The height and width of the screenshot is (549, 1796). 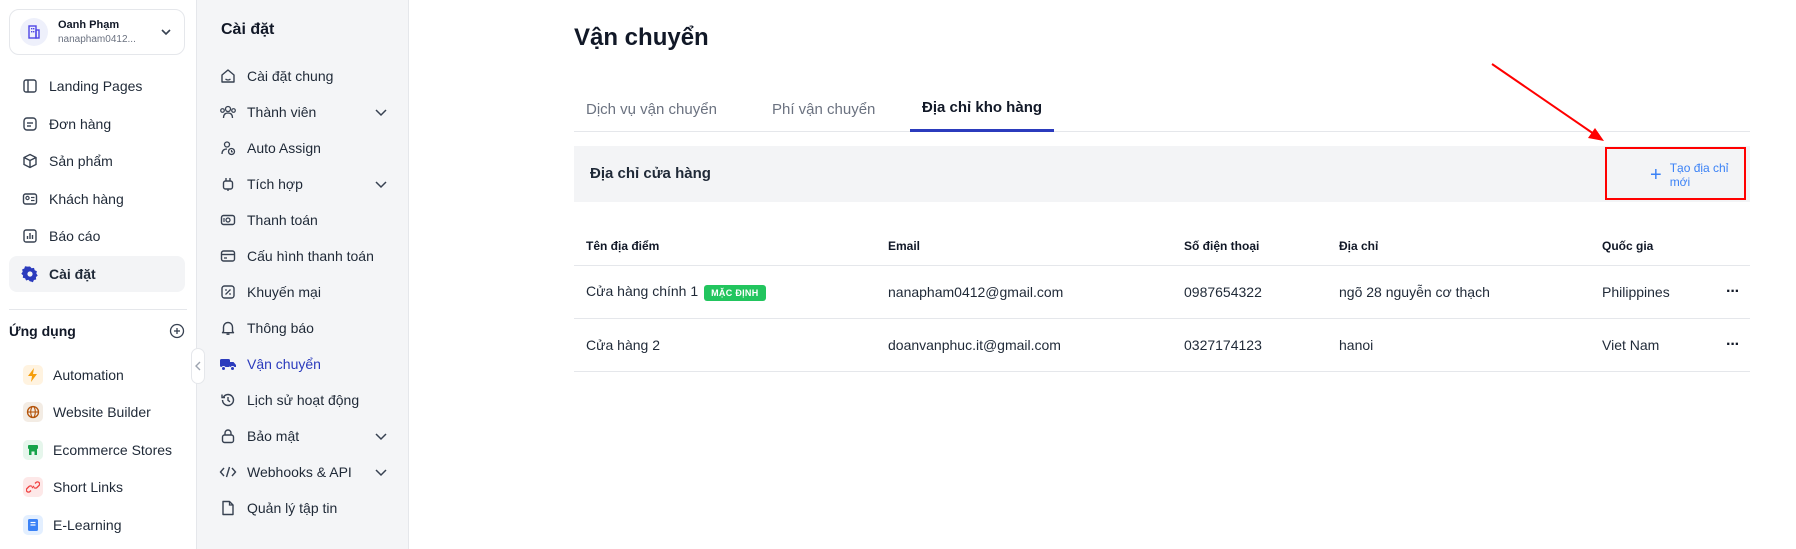 I want to click on settings-item-webhooks-api: Webhooks & API, so click(x=307, y=472).